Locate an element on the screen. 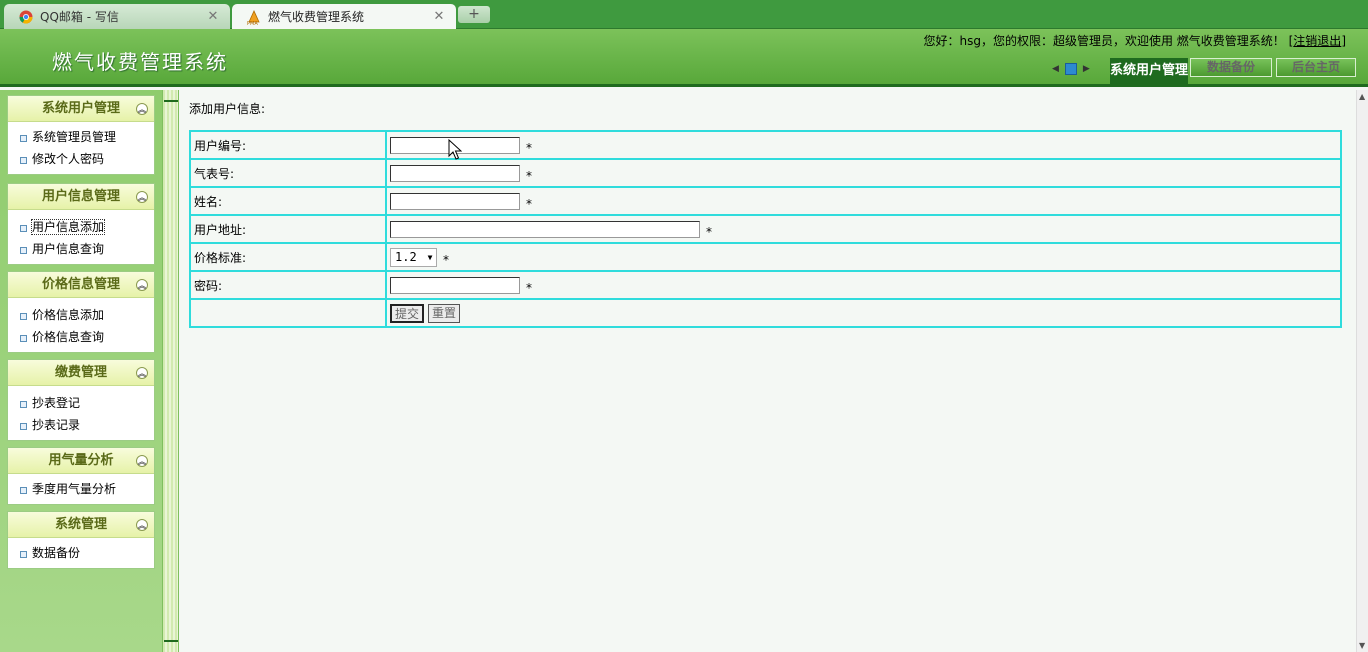  app-title: 燃气收费管理系统 is located at coordinates (140, 62).